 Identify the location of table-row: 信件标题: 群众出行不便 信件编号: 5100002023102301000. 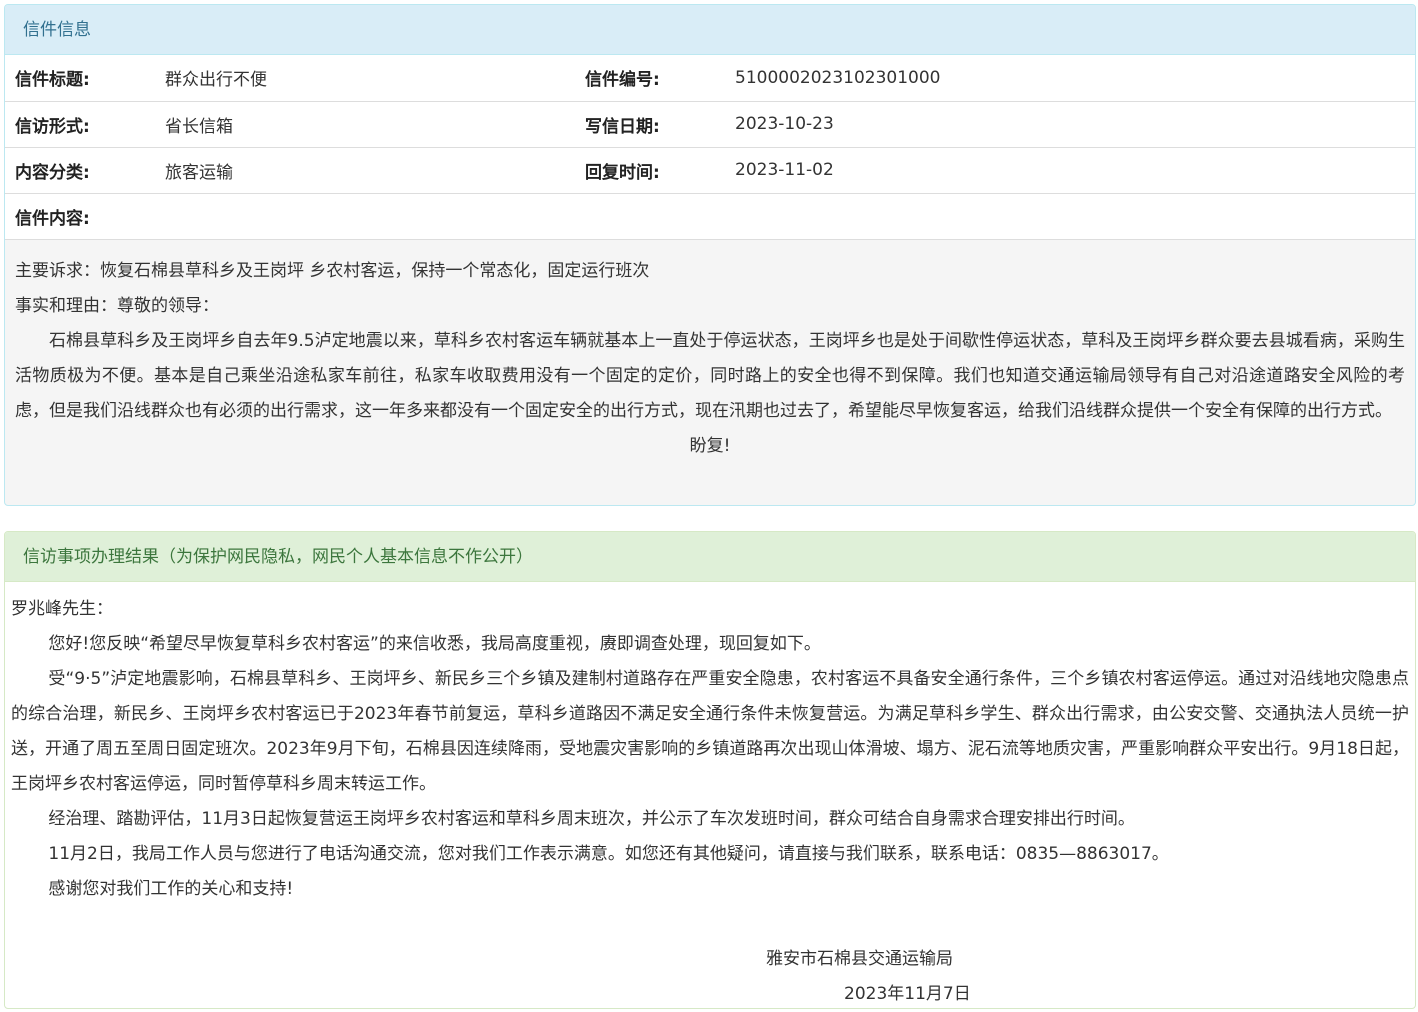
(710, 78).